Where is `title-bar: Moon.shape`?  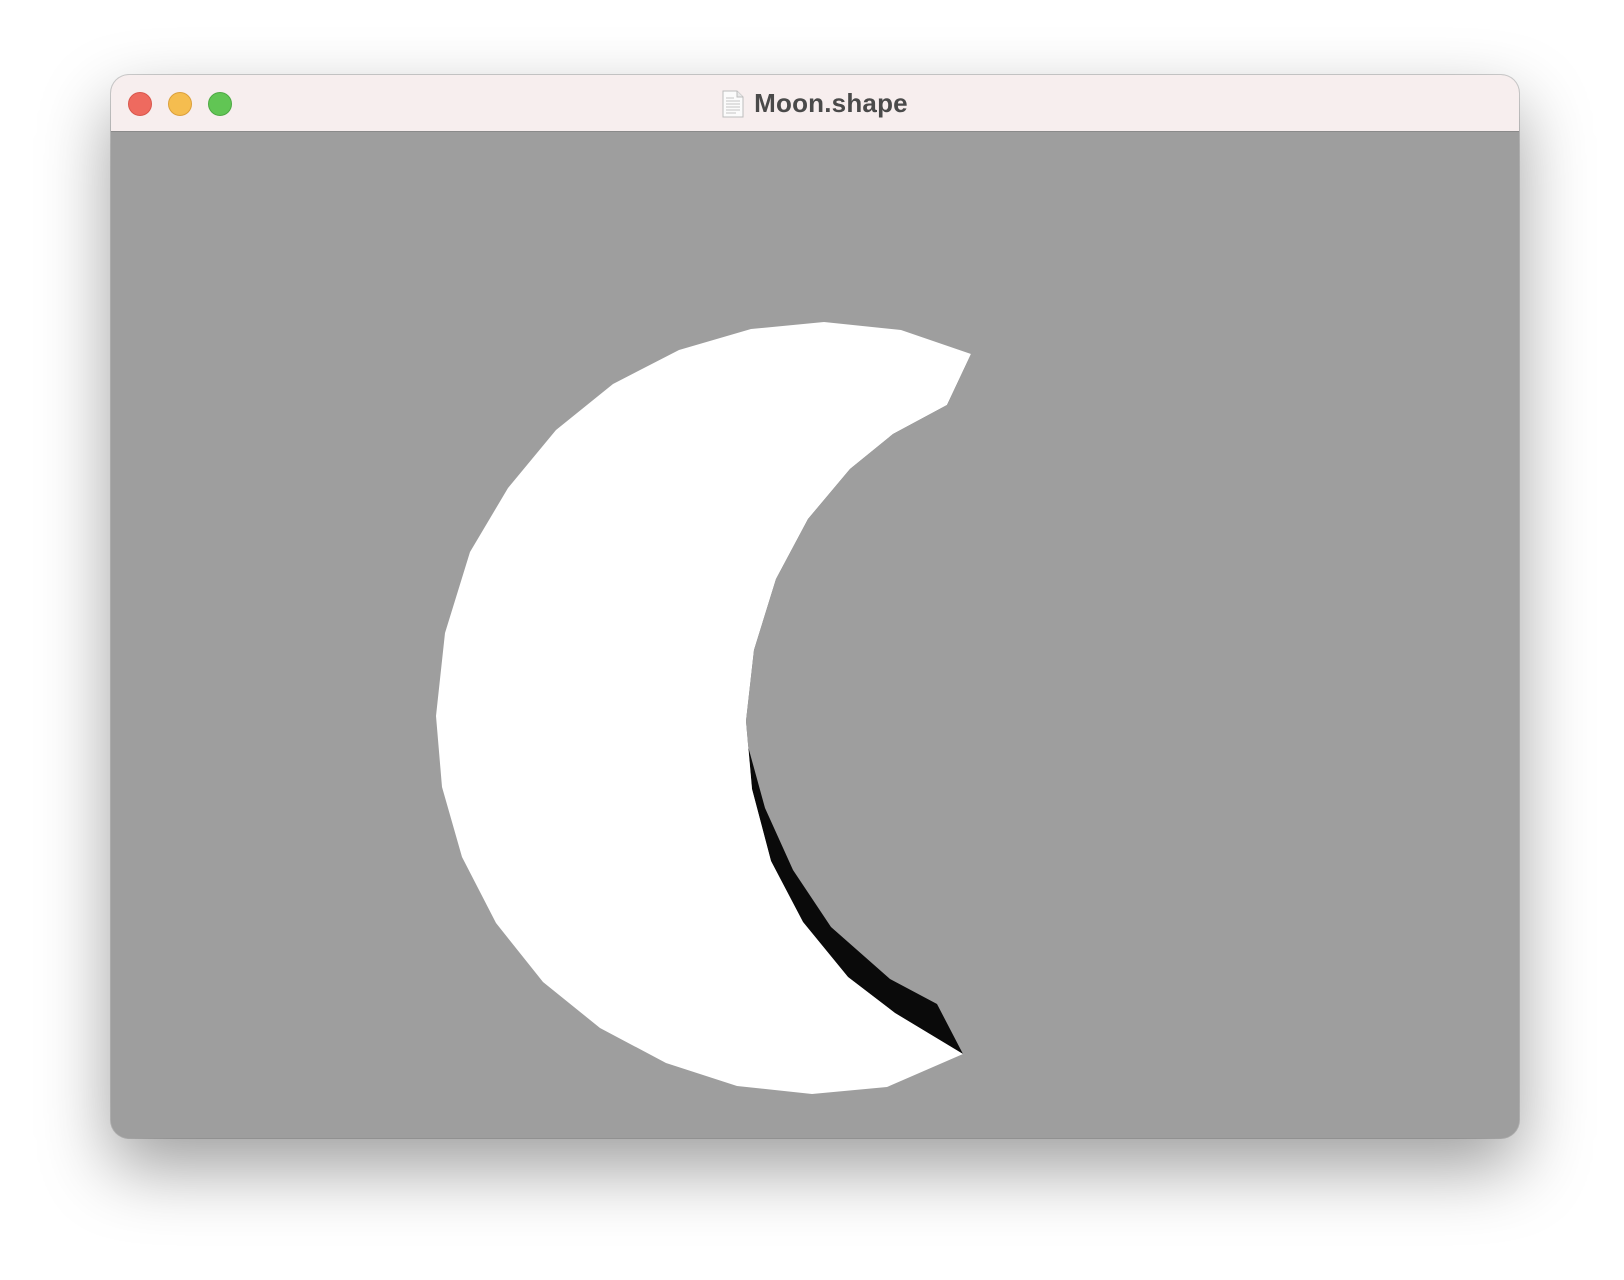 title-bar: Moon.shape is located at coordinates (815, 103).